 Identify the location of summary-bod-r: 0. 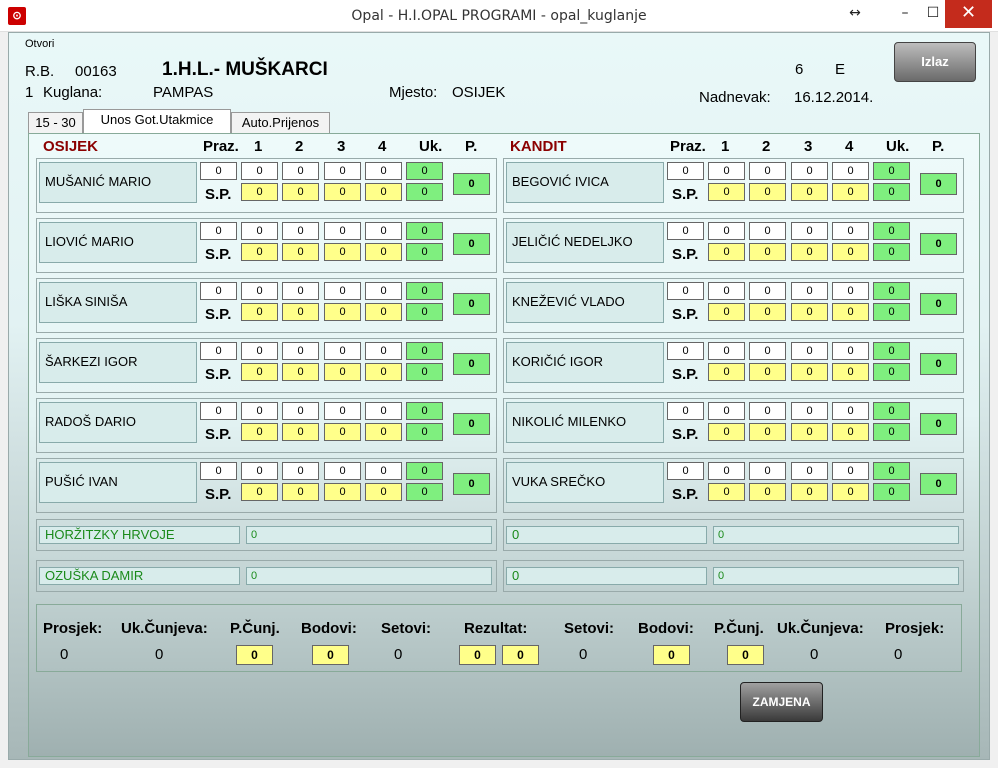
(671, 655).